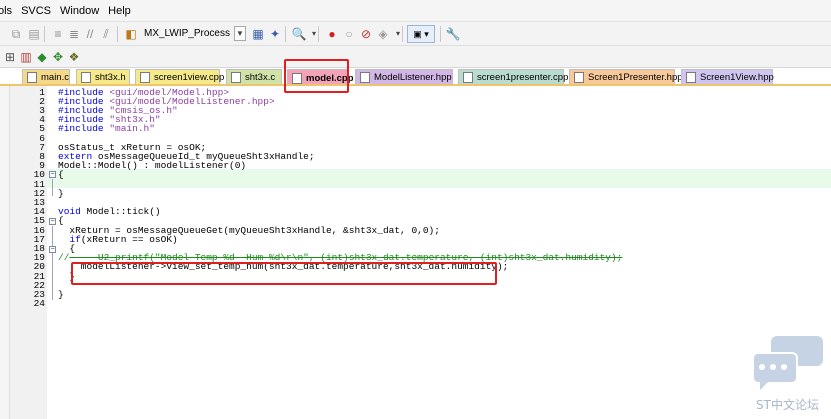 The height and width of the screenshot is (419, 831). What do you see at coordinates (74, 34) in the screenshot?
I see `unindent-icon: ≣` at bounding box center [74, 34].